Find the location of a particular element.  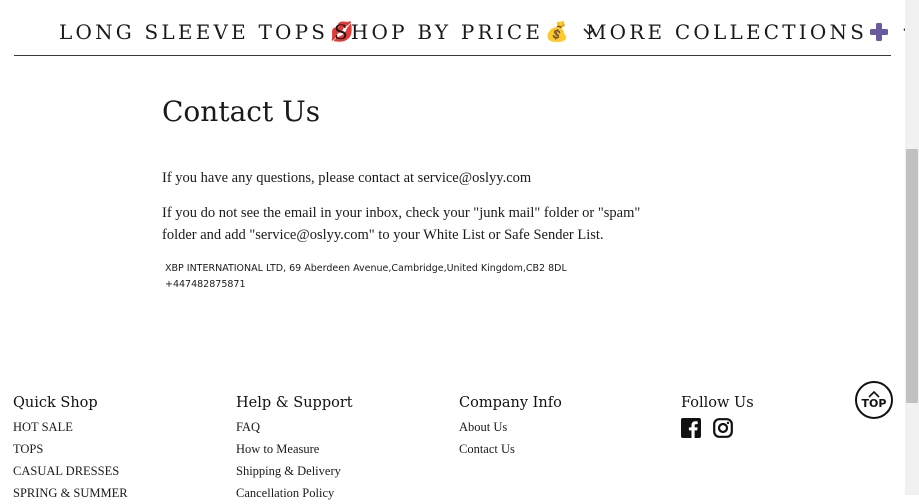

footer-link-casual-dresses: CASUAL DRESSES is located at coordinates (70, 471).